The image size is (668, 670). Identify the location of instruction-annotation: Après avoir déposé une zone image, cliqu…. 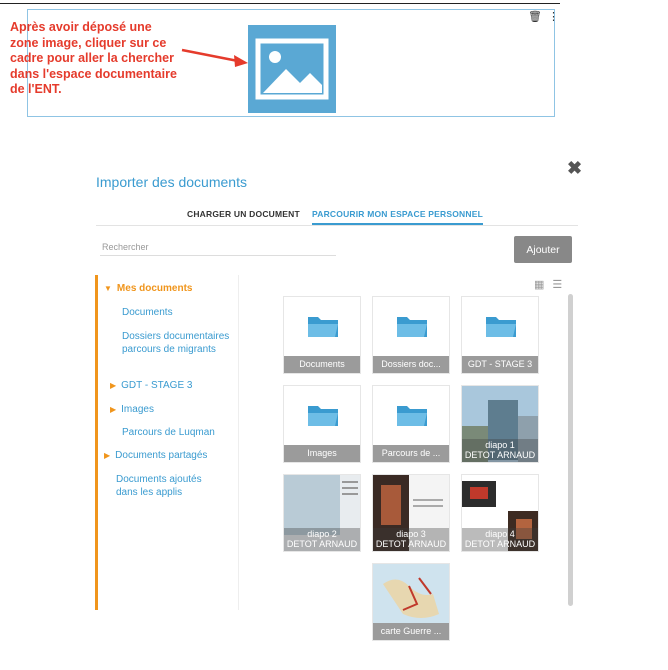
(93, 58).